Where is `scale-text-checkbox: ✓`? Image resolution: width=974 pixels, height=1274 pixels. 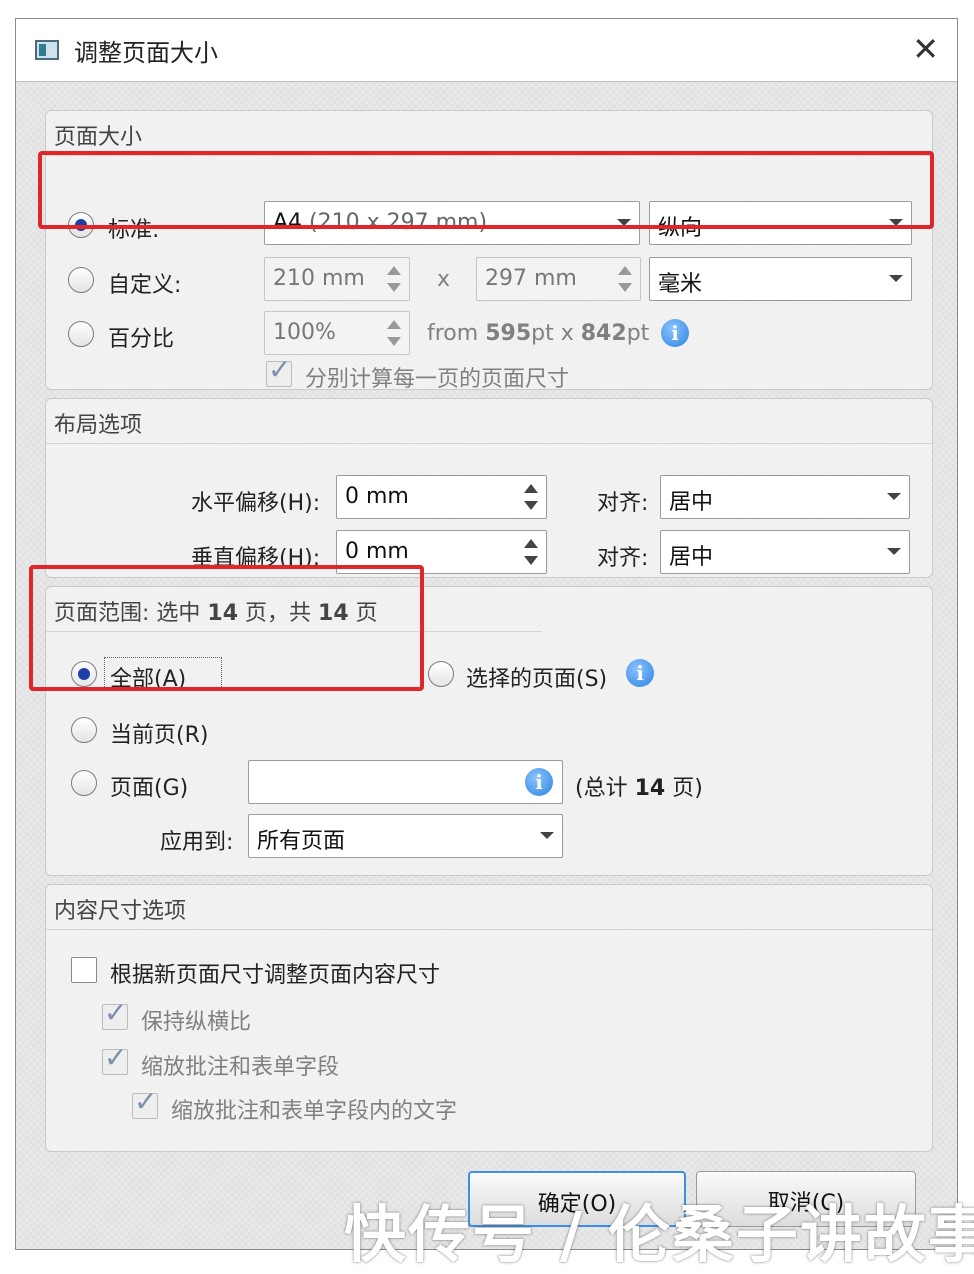
scale-text-checkbox: ✓ is located at coordinates (145, 1102).